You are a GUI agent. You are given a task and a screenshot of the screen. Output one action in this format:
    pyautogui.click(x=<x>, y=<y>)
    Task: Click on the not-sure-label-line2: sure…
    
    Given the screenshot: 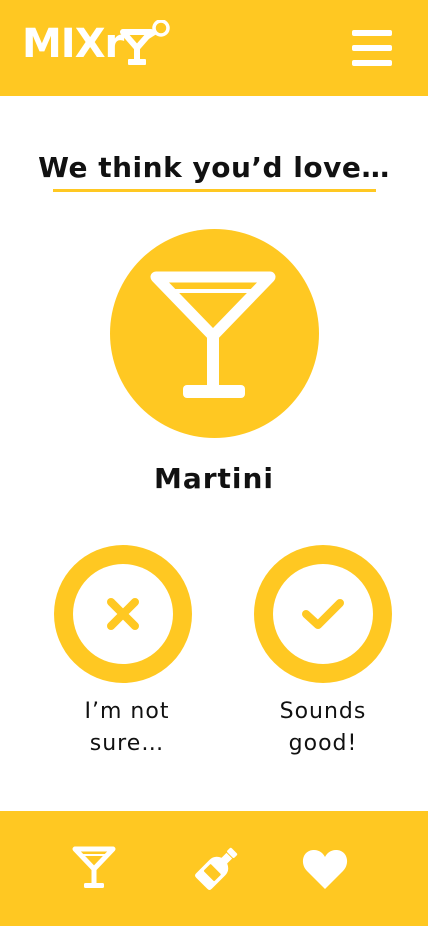 What is the action you would take?
    pyautogui.click(x=127, y=743)
    